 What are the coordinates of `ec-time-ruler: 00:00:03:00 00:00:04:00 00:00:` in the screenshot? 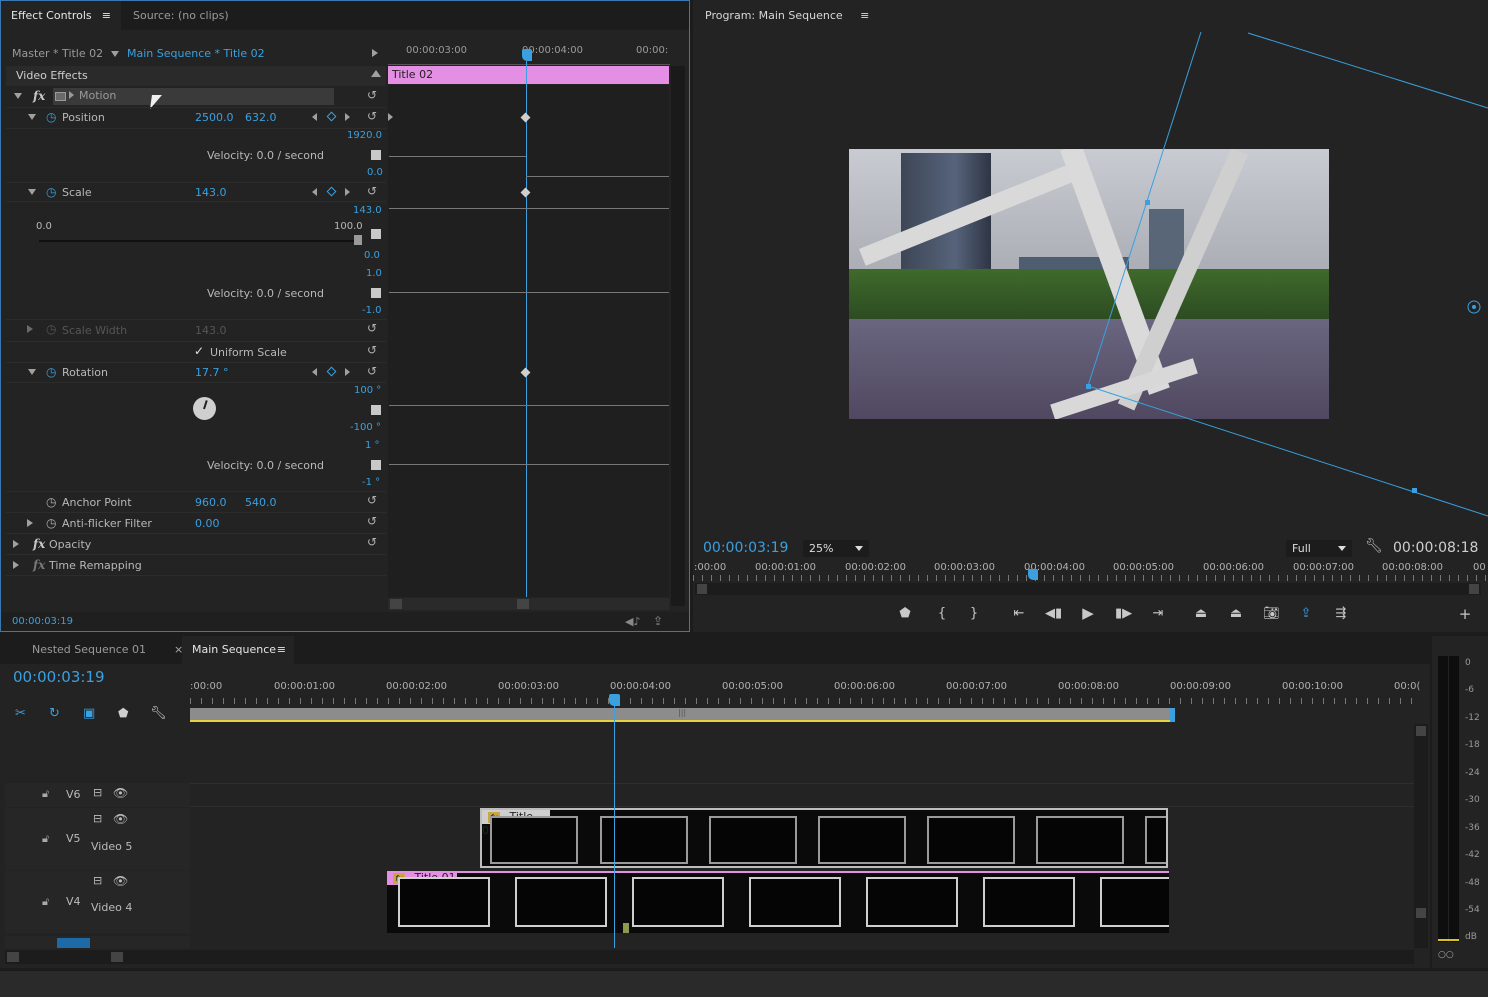 It's located at (529, 53).